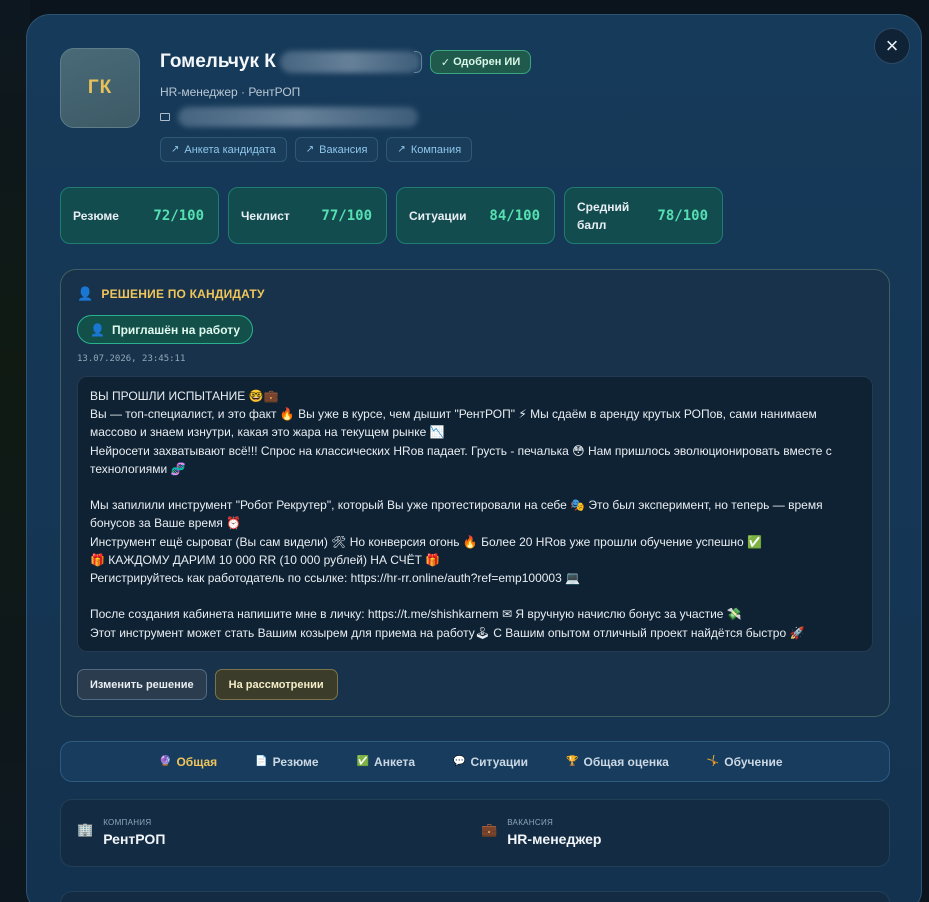 This screenshot has width=929, height=902. I want to click on score-card-checklist: Чеклист 77/100, so click(307, 215).